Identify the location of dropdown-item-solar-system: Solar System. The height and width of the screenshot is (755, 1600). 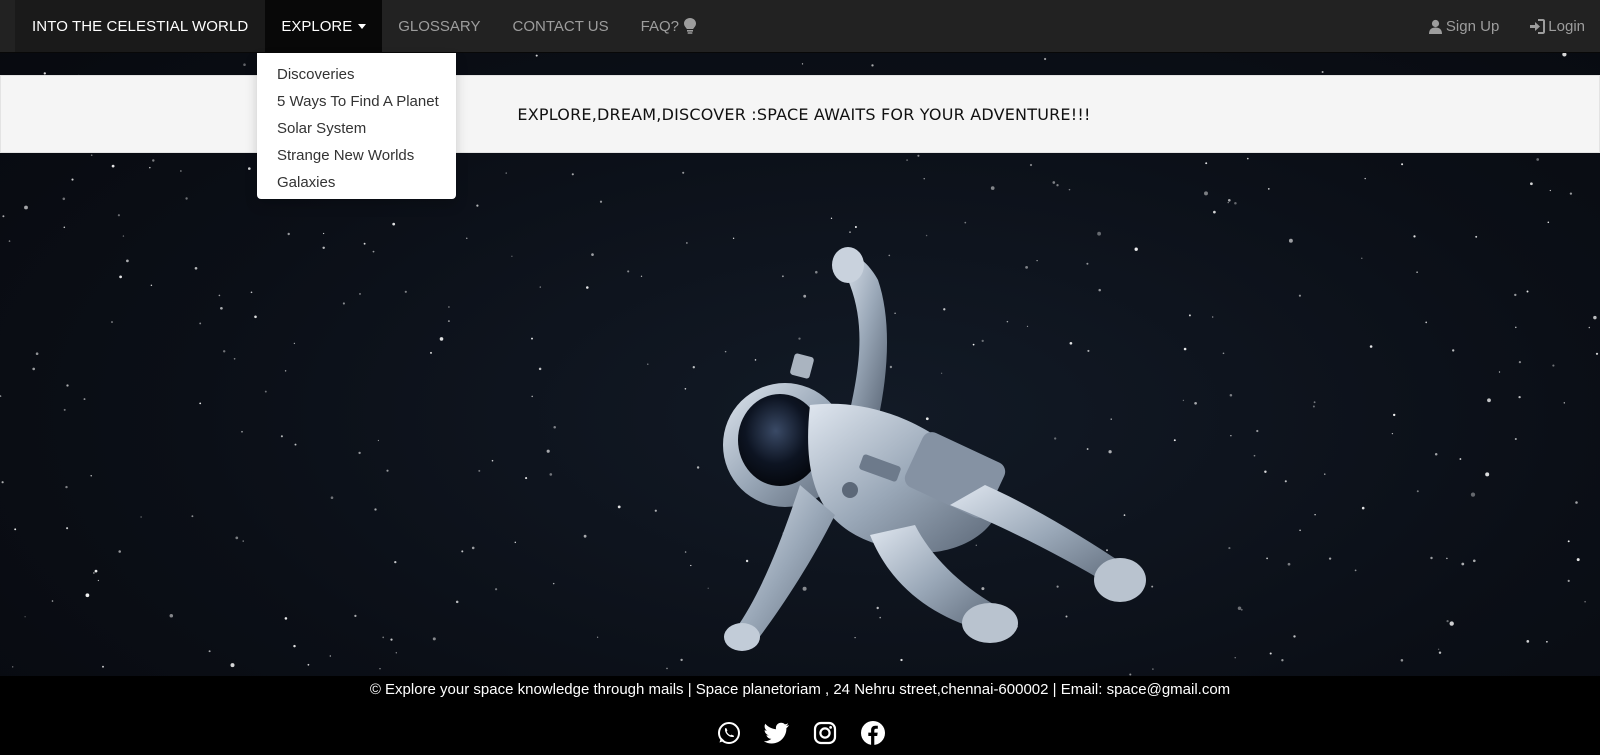
(356, 128).